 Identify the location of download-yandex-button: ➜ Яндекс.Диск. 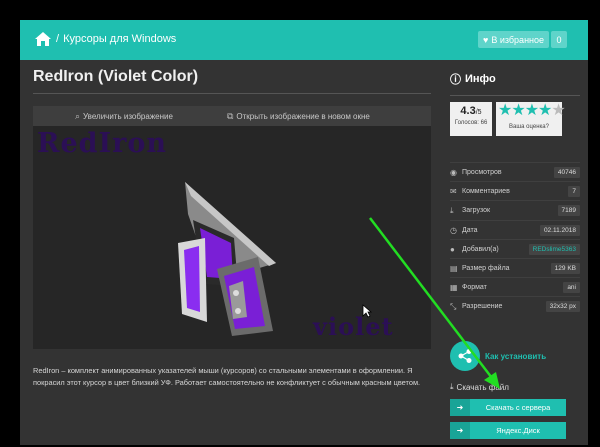
(508, 430).